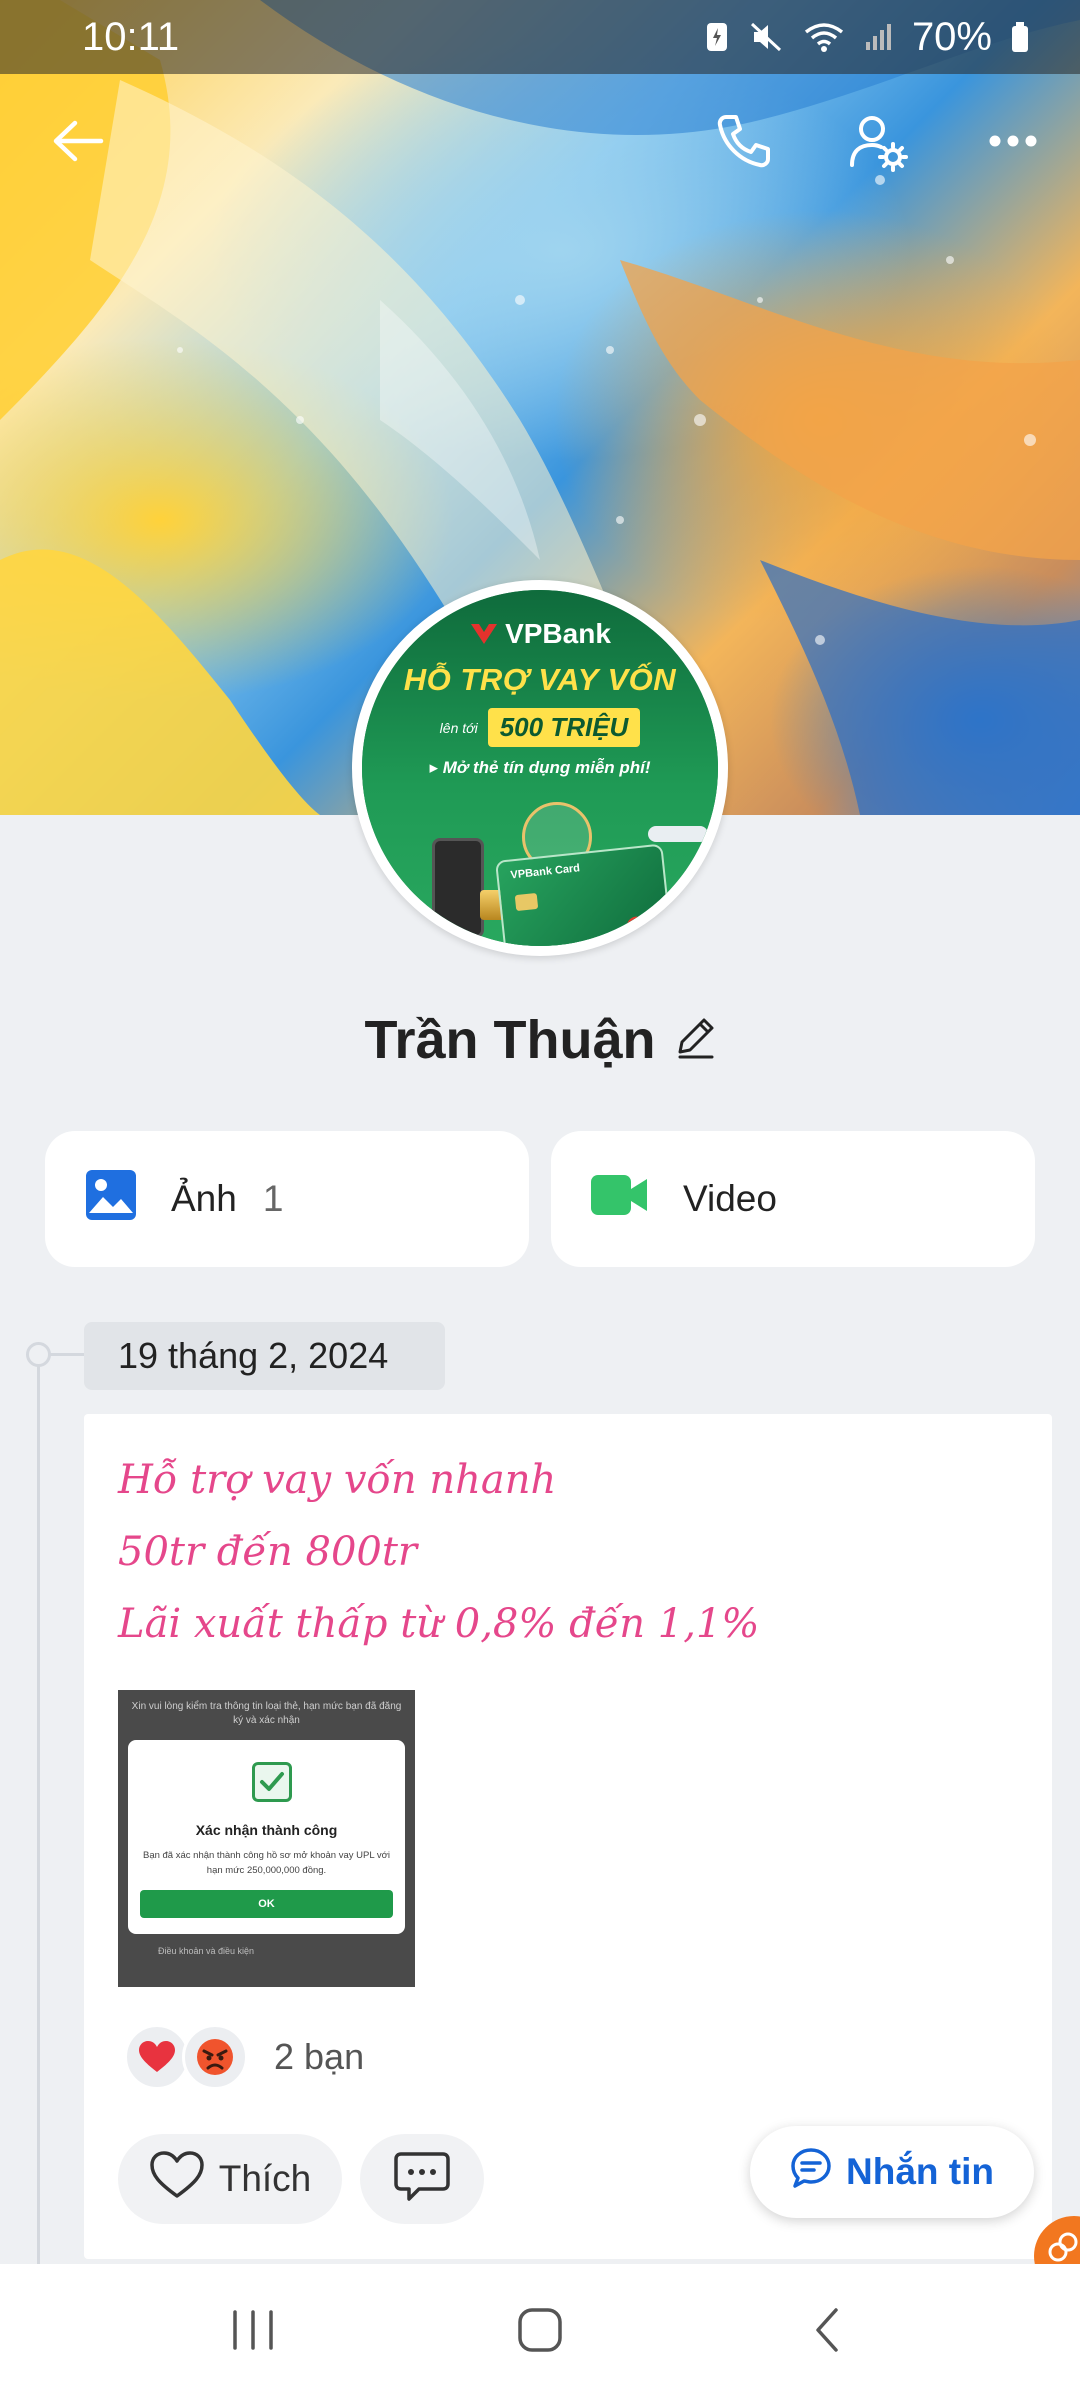  I want to click on timeline-date: 19 tháng 2, 2024, so click(264, 1356).